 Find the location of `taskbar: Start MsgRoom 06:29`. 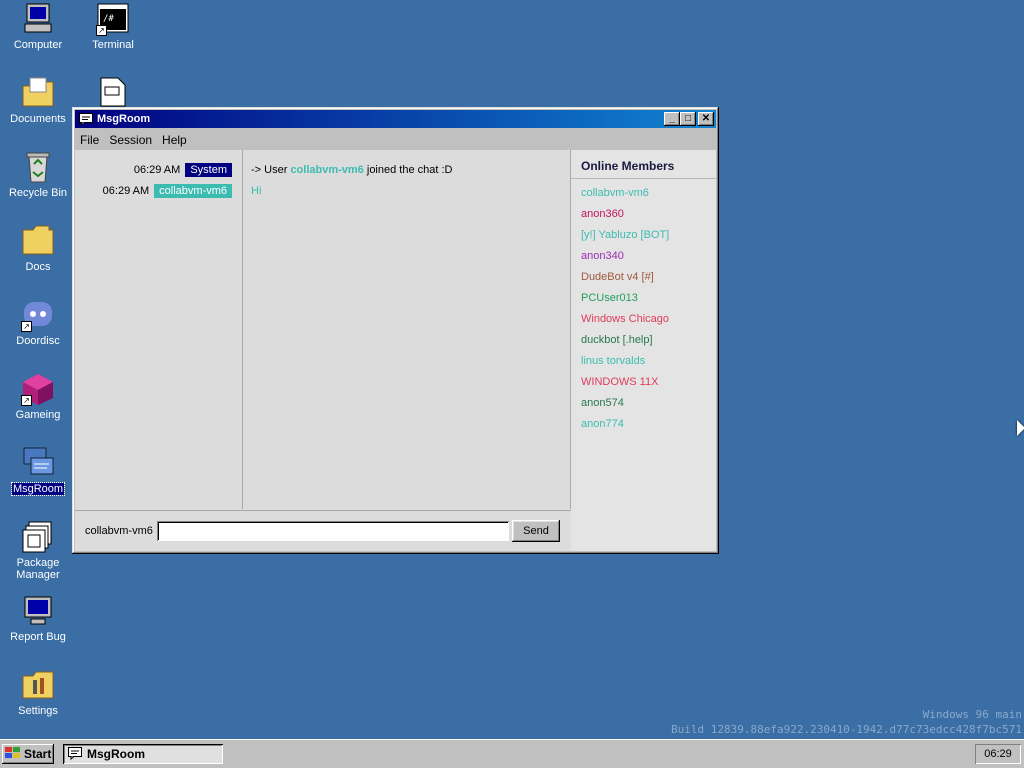

taskbar: Start MsgRoom 06:29 is located at coordinates (512, 753).